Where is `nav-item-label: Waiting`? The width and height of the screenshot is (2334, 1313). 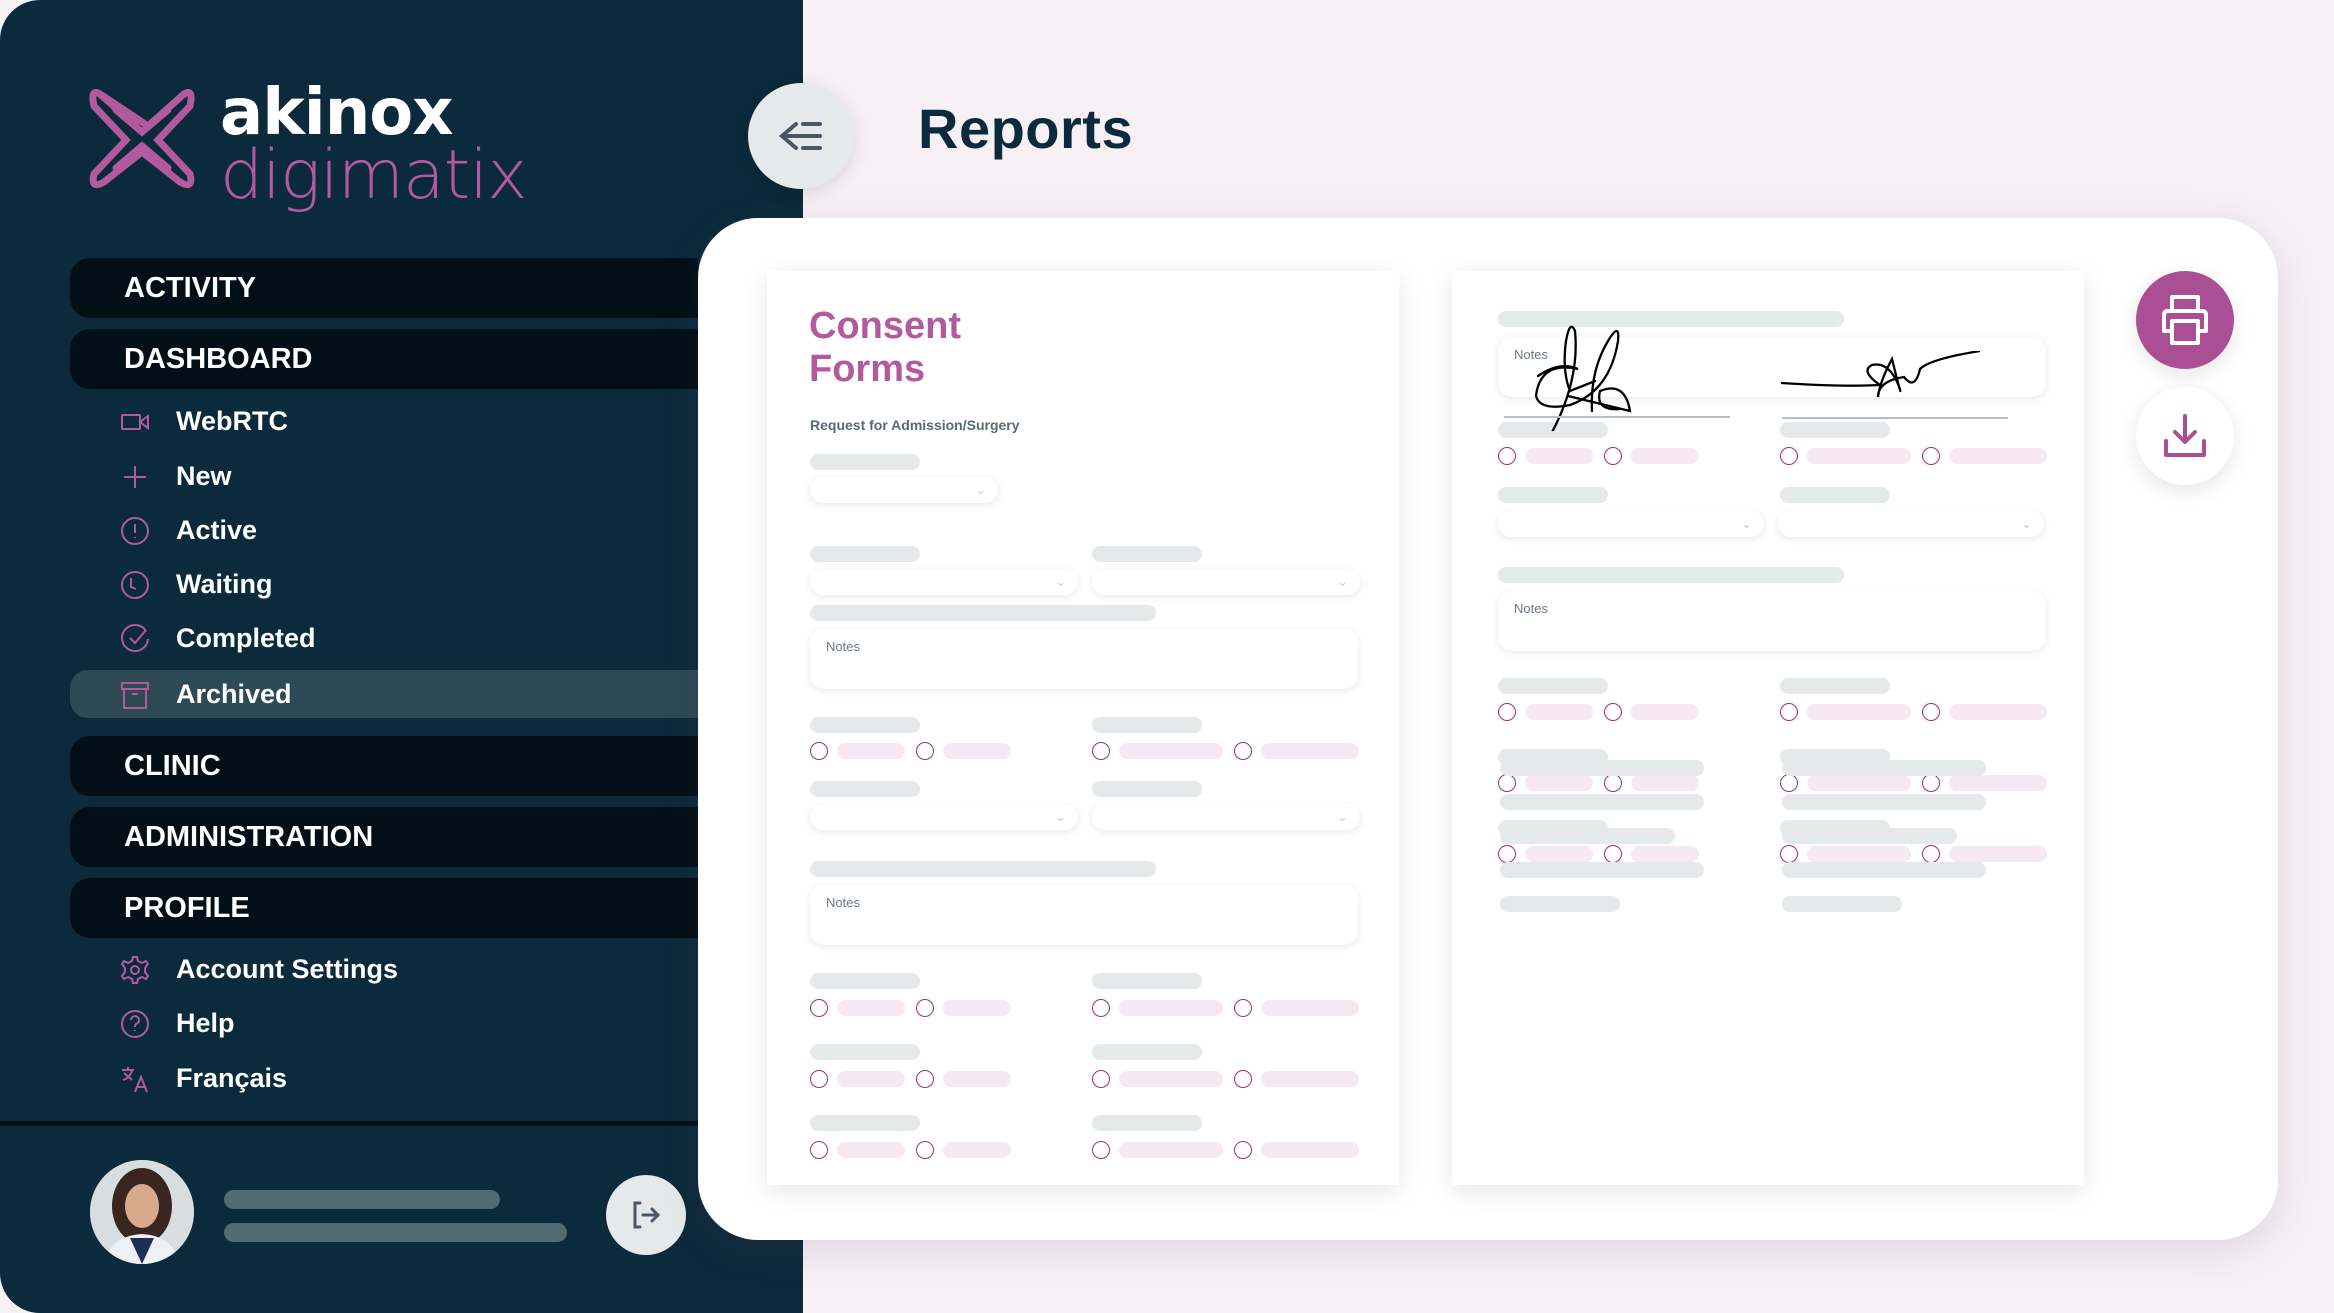
nav-item-label: Waiting is located at coordinates (224, 584).